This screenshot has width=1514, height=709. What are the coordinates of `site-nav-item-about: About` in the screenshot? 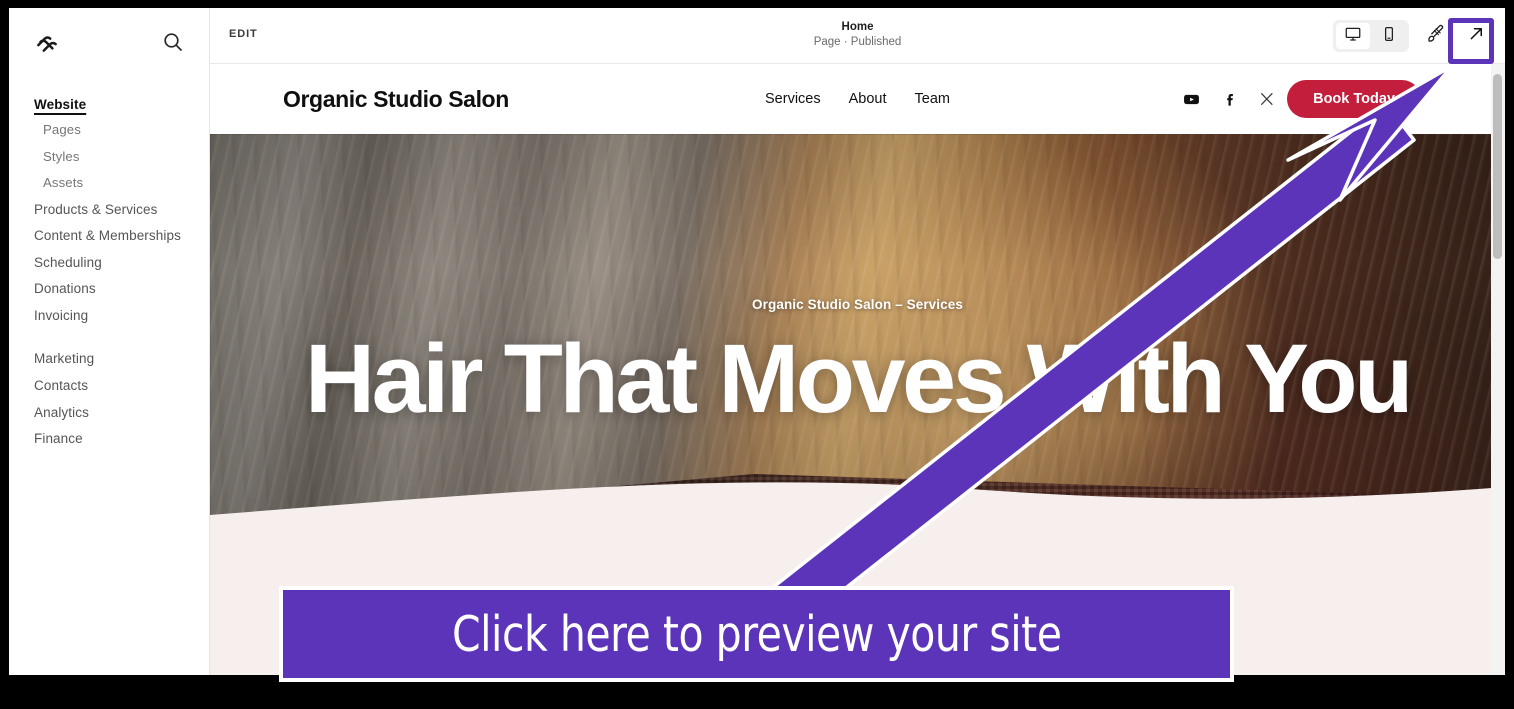 It's located at (868, 99).